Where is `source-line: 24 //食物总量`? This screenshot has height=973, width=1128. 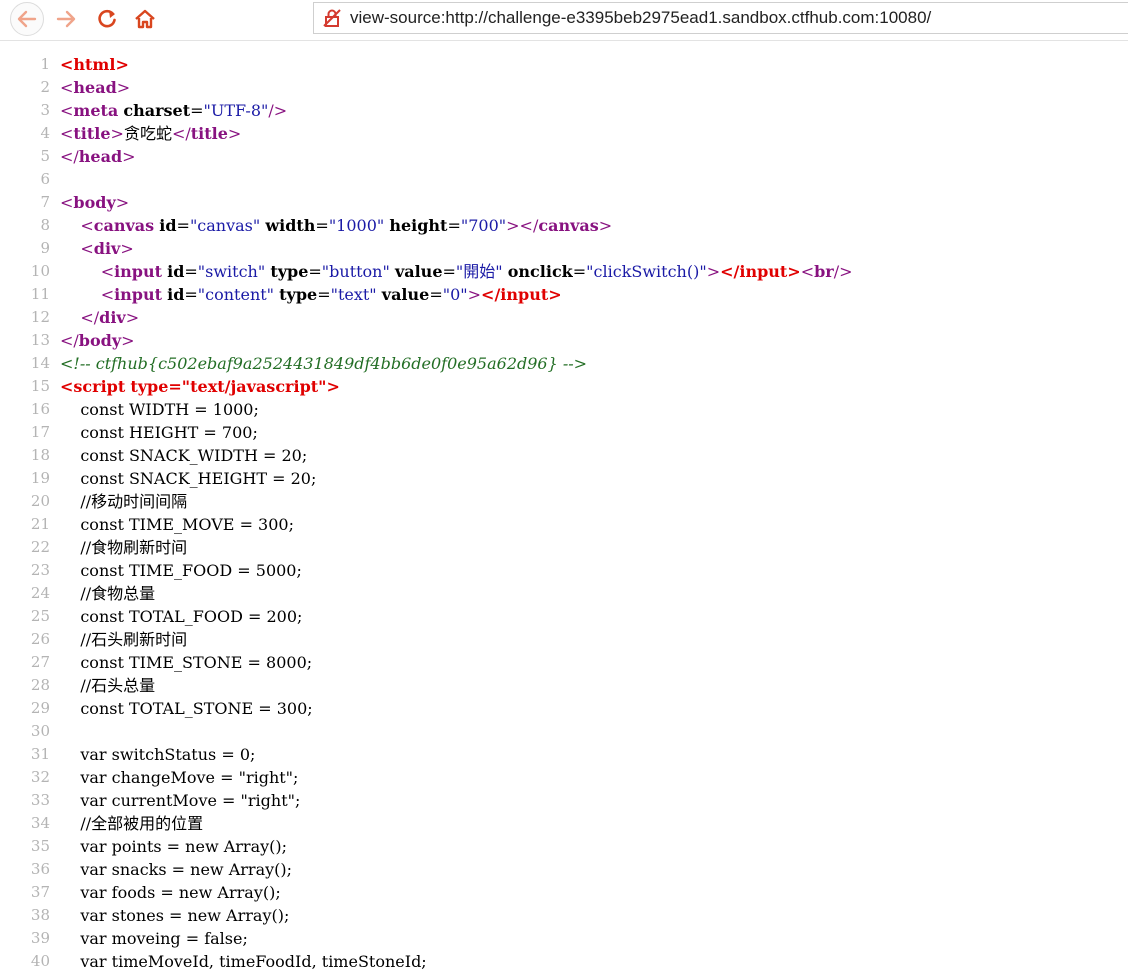
source-line: 24 //食物总量 is located at coordinates (564, 593).